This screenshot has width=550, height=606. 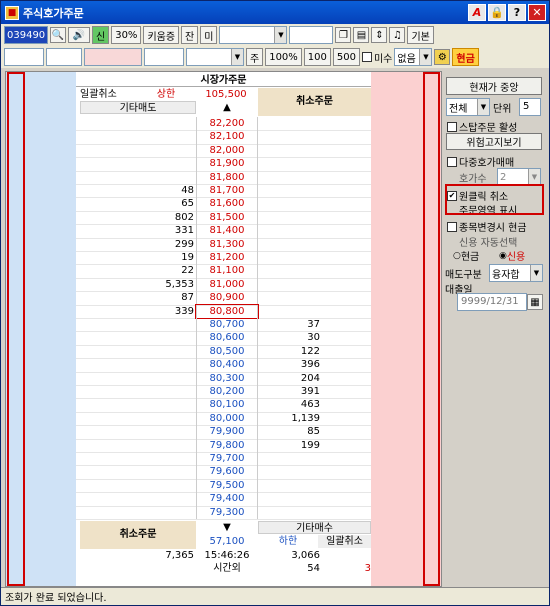 I want to click on sell-price-cell: 81,800, so click(x=227, y=177).